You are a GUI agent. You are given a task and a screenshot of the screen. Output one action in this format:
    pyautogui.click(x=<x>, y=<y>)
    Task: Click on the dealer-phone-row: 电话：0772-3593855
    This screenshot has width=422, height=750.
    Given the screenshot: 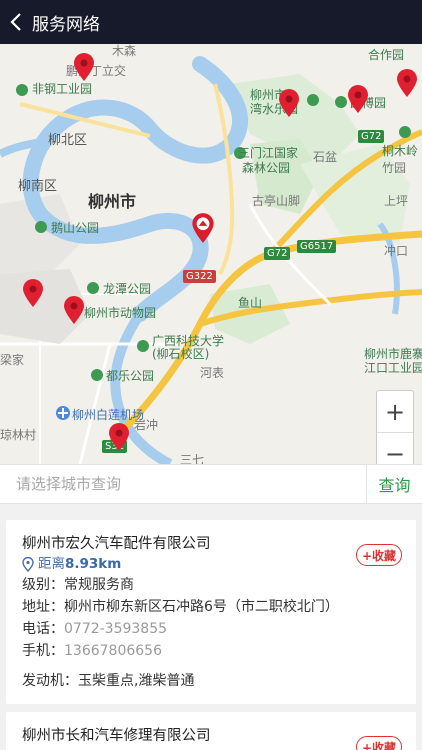 What is the action you would take?
    pyautogui.click(x=211, y=629)
    